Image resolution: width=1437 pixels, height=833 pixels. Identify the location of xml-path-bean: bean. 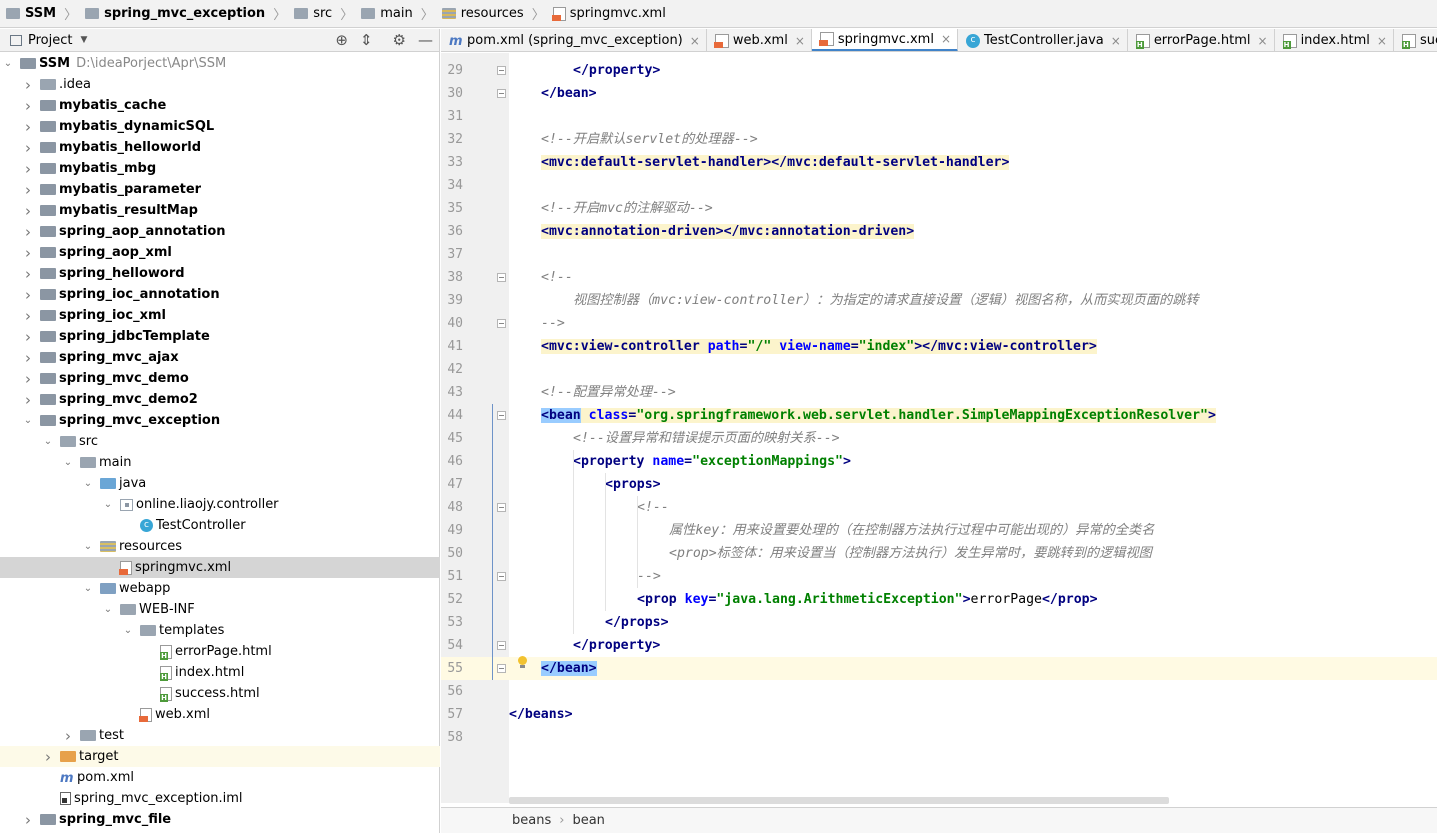
(588, 820).